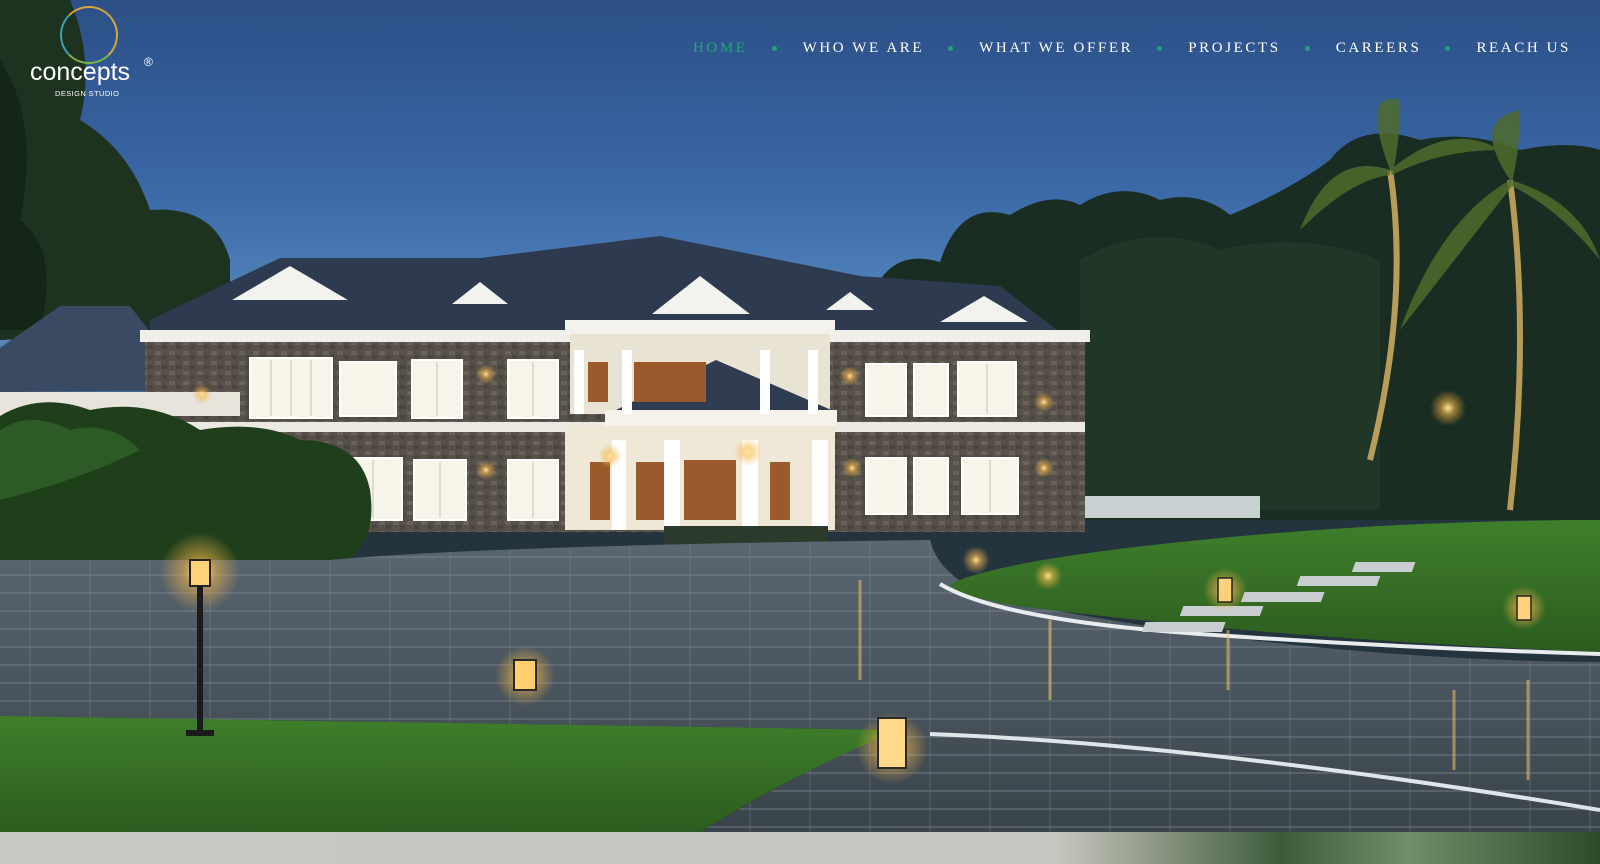 The width and height of the screenshot is (1600, 864). What do you see at coordinates (1523, 48) in the screenshot?
I see `nav-reach-us: REACH US` at bounding box center [1523, 48].